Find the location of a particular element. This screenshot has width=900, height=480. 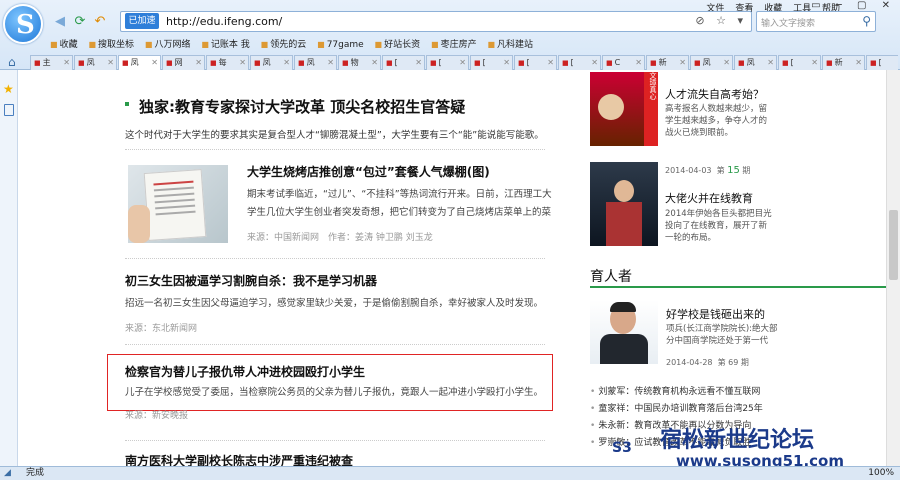

tab-label: 凤 is located at coordinates (90, 62).